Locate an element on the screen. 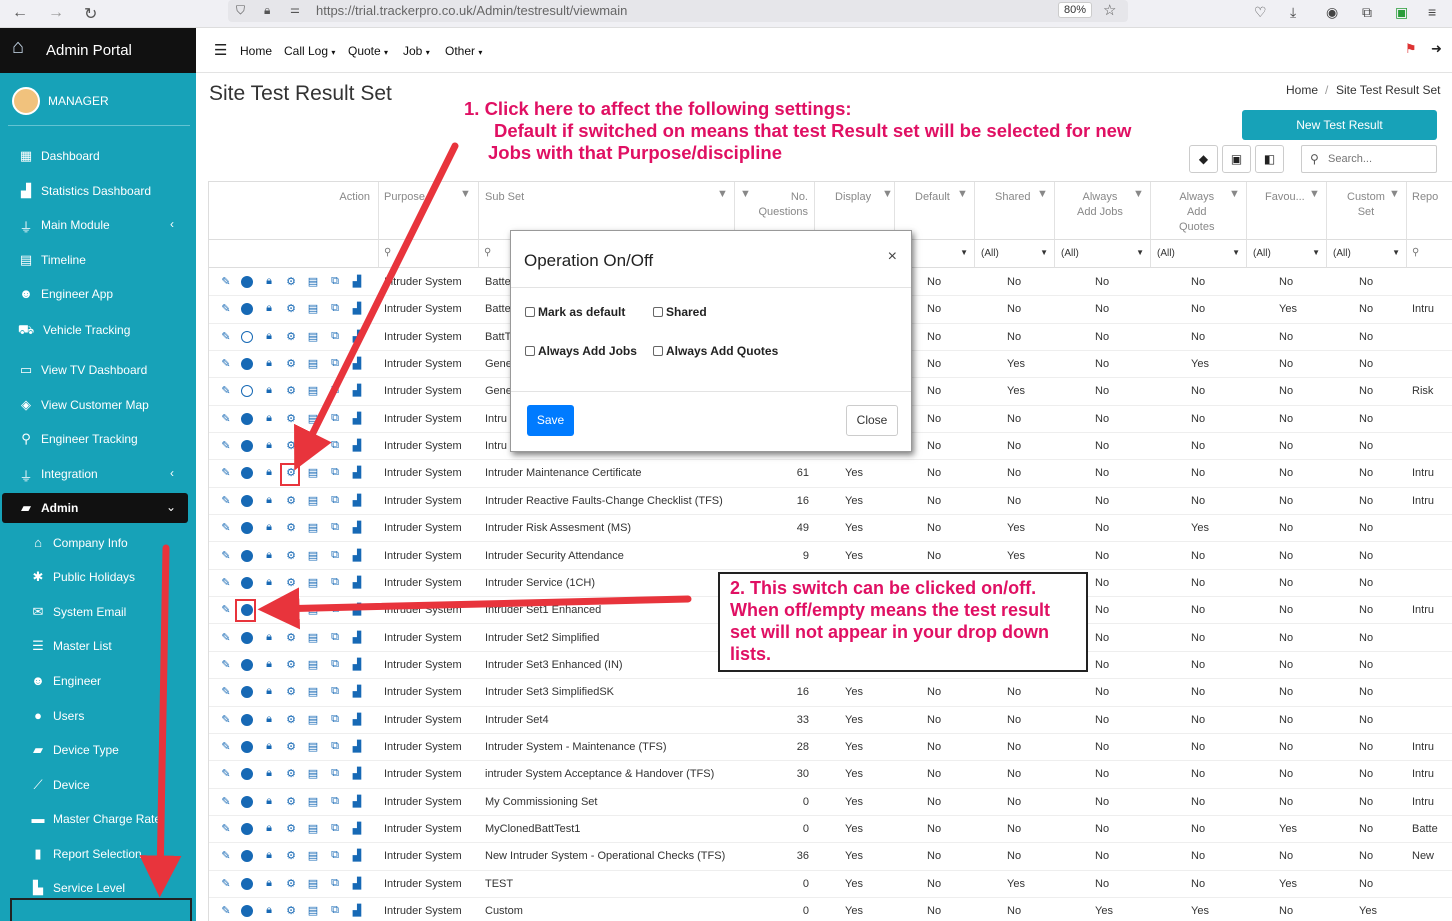  filter-cell-custom-set: (All) ▼ is located at coordinates (1367, 254).